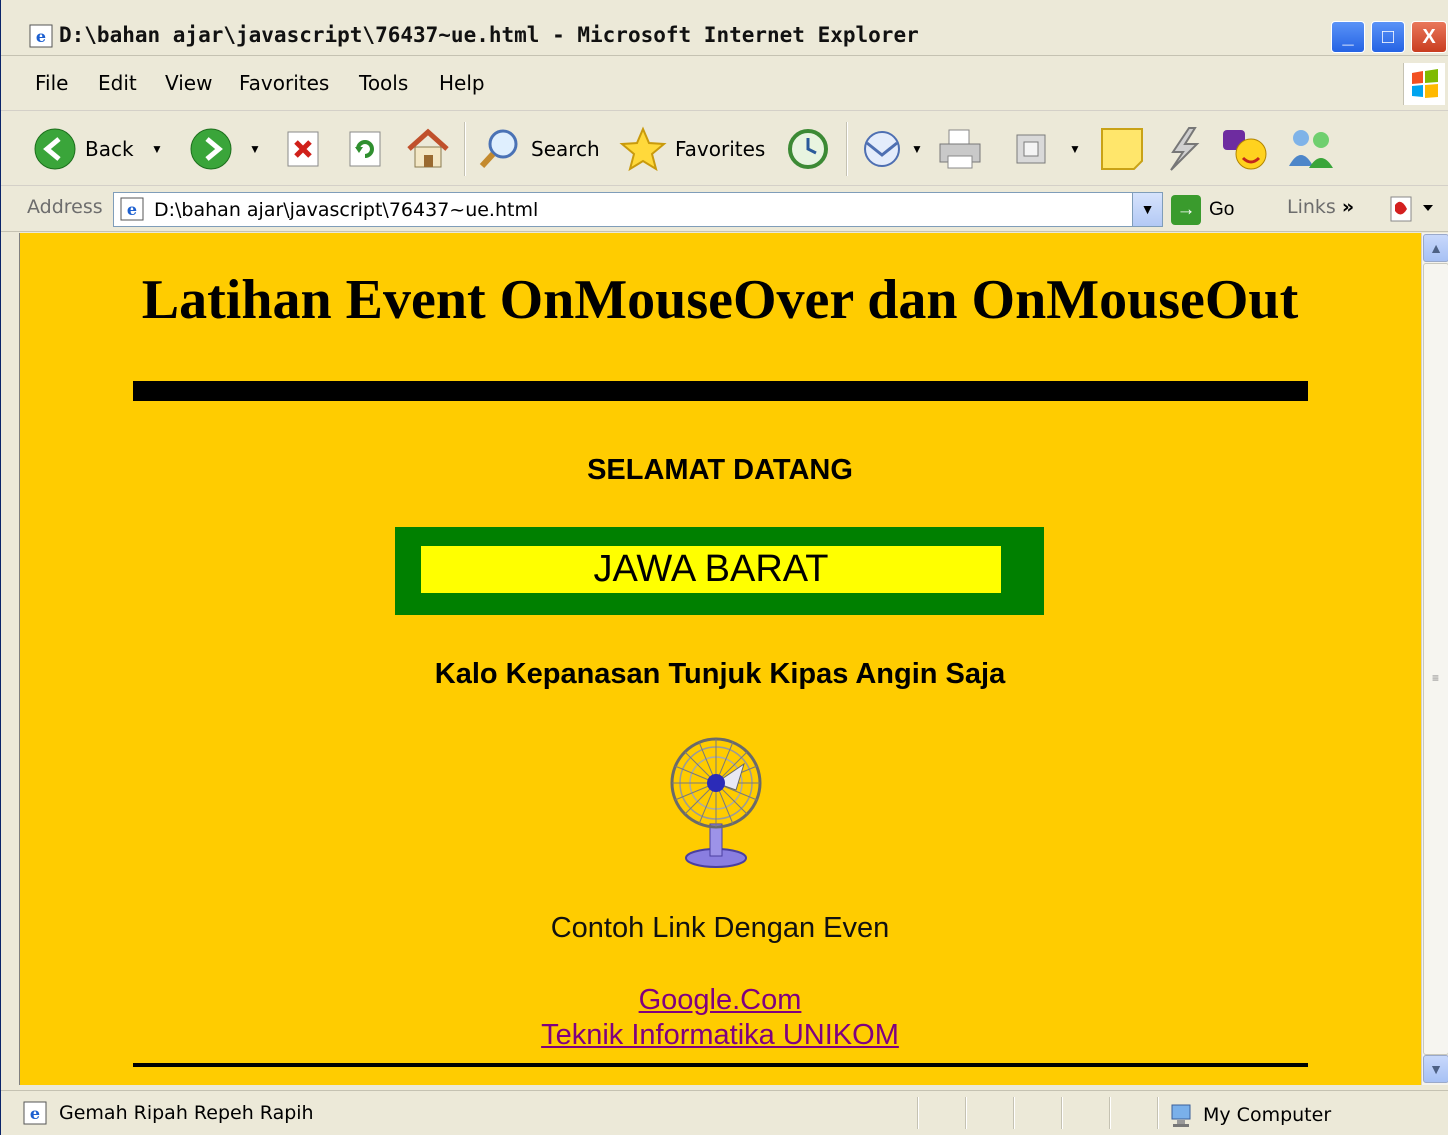 This screenshot has height=1135, width=1448. I want to click on yahoo-icon, so click(1245, 150).